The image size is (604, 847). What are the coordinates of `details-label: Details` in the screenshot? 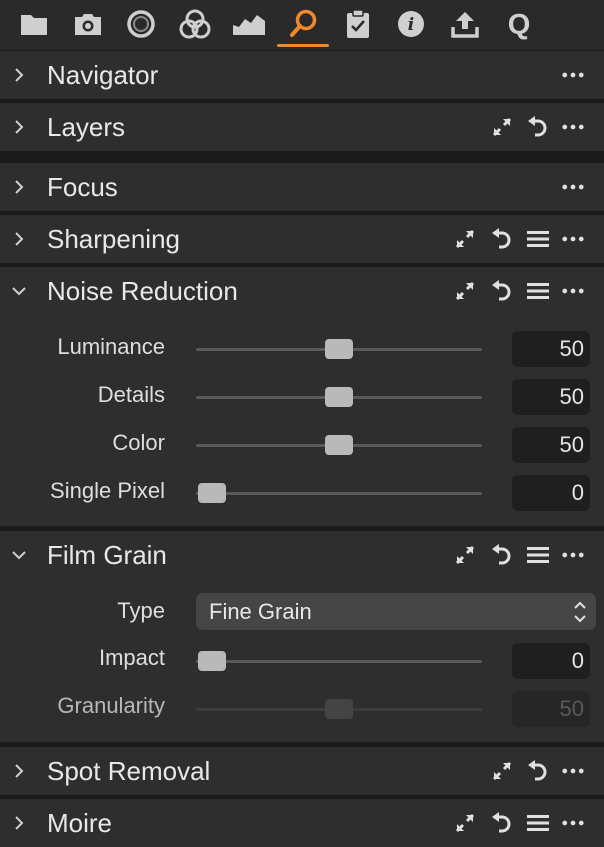 It's located at (131, 394).